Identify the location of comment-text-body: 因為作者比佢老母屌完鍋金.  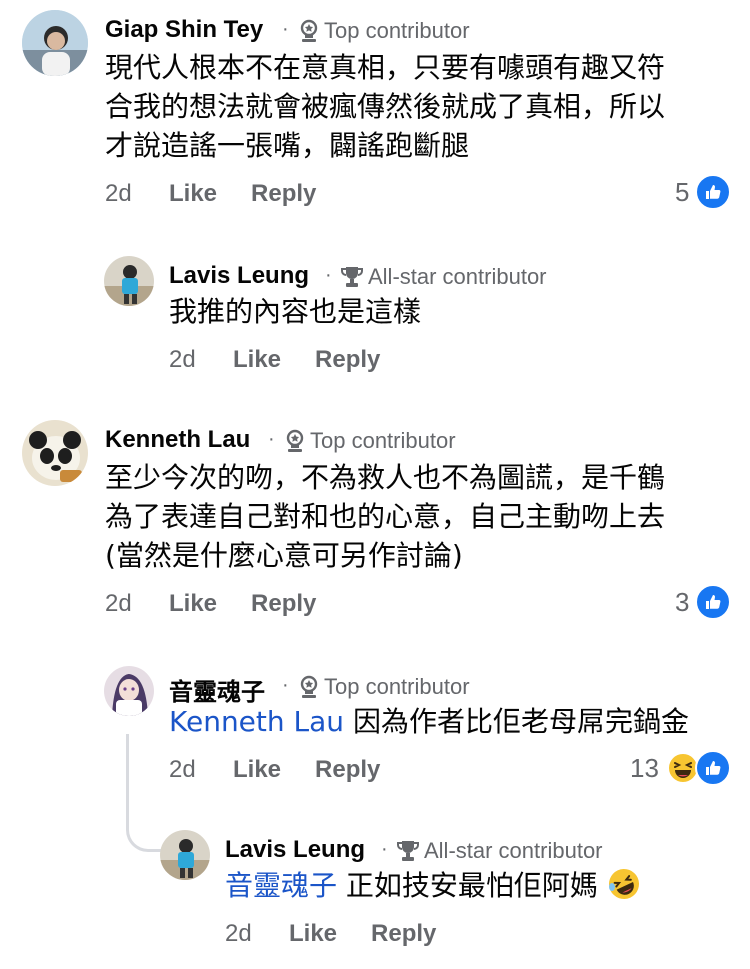
(520, 721).